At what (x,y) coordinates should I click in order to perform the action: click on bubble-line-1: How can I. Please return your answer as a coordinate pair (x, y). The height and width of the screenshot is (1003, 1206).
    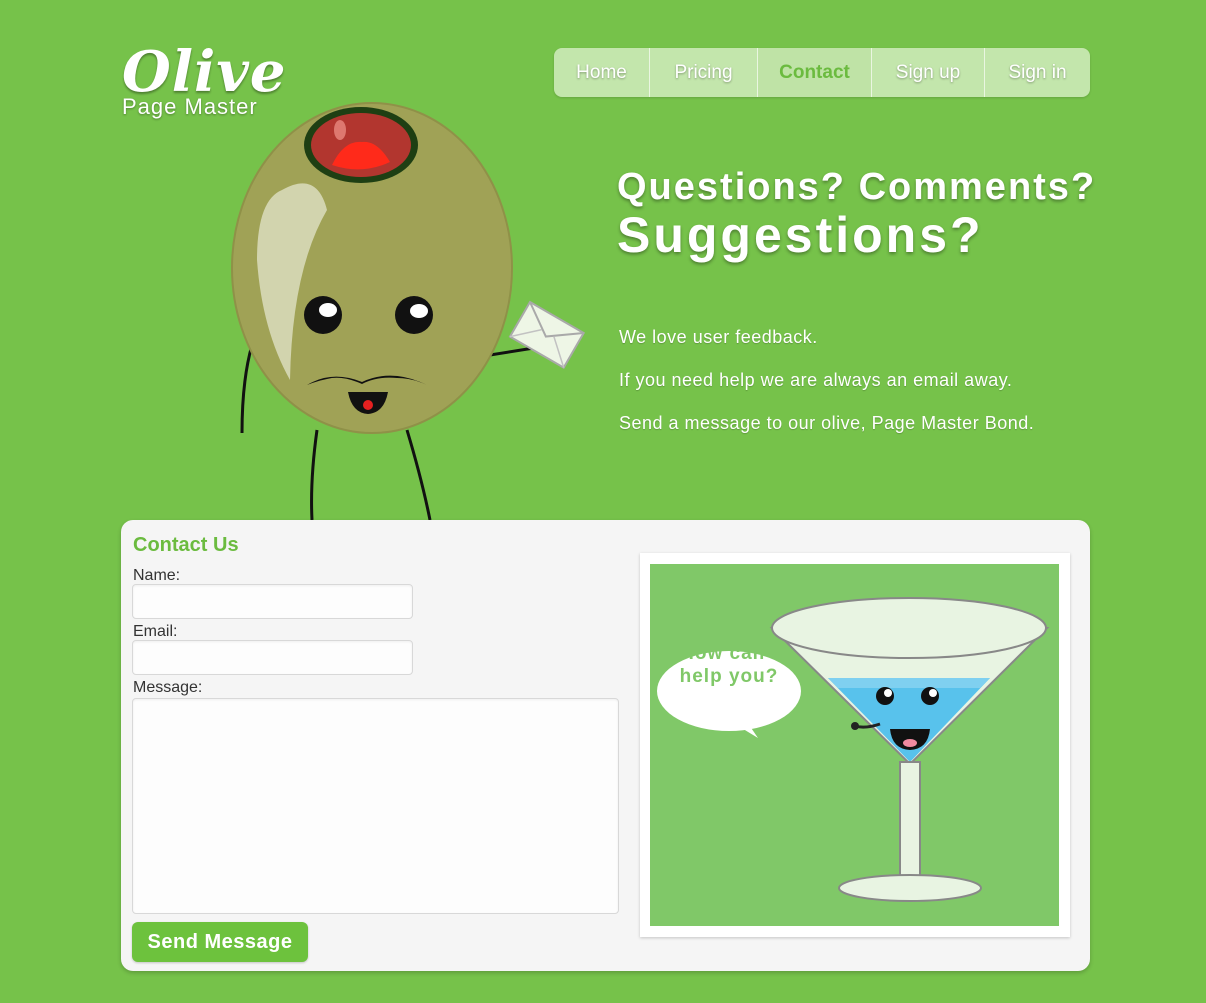
    Looking at the image, I should click on (729, 653).